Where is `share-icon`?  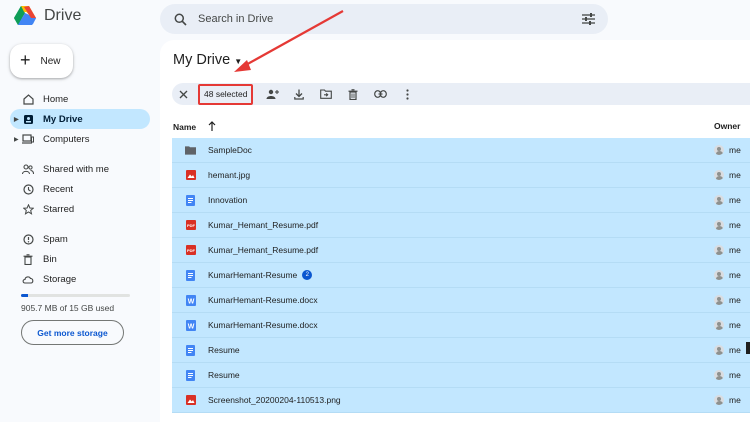
share-icon is located at coordinates (272, 94).